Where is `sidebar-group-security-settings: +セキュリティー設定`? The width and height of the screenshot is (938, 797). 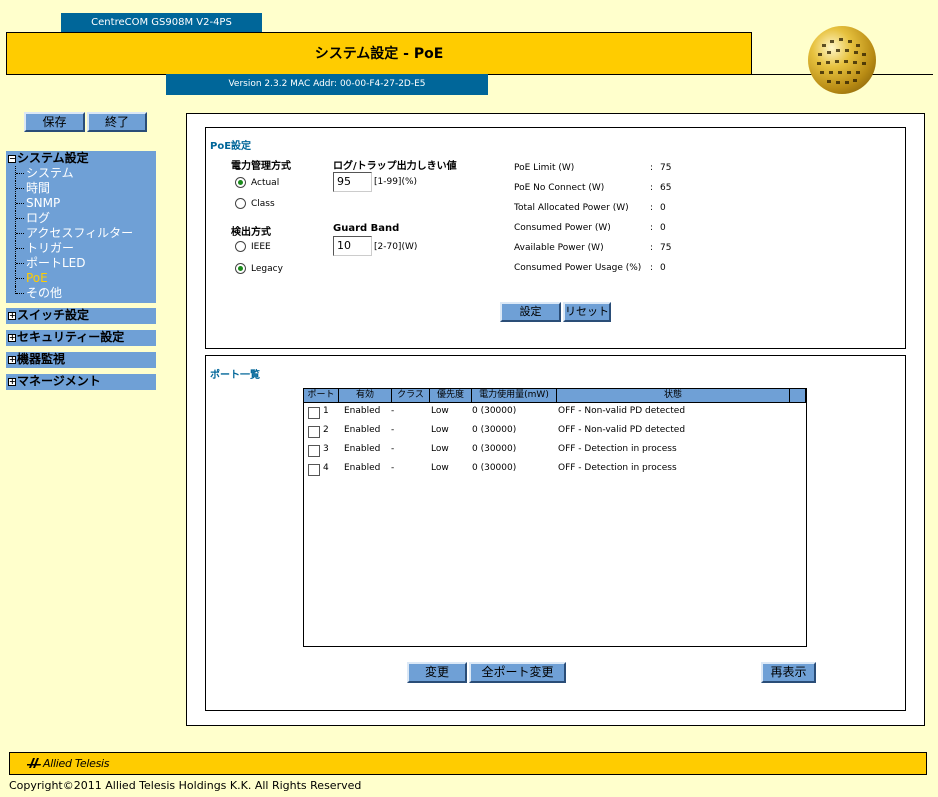
sidebar-group-security-settings: +セキュリティー設定 is located at coordinates (81, 338).